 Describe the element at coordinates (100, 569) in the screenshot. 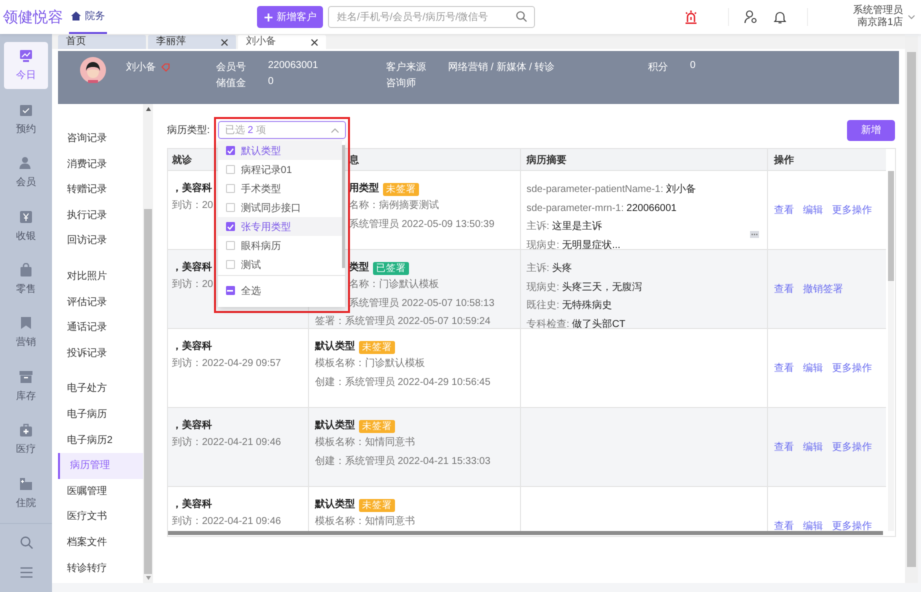

I see `menu-item: 转诊转疗` at that location.